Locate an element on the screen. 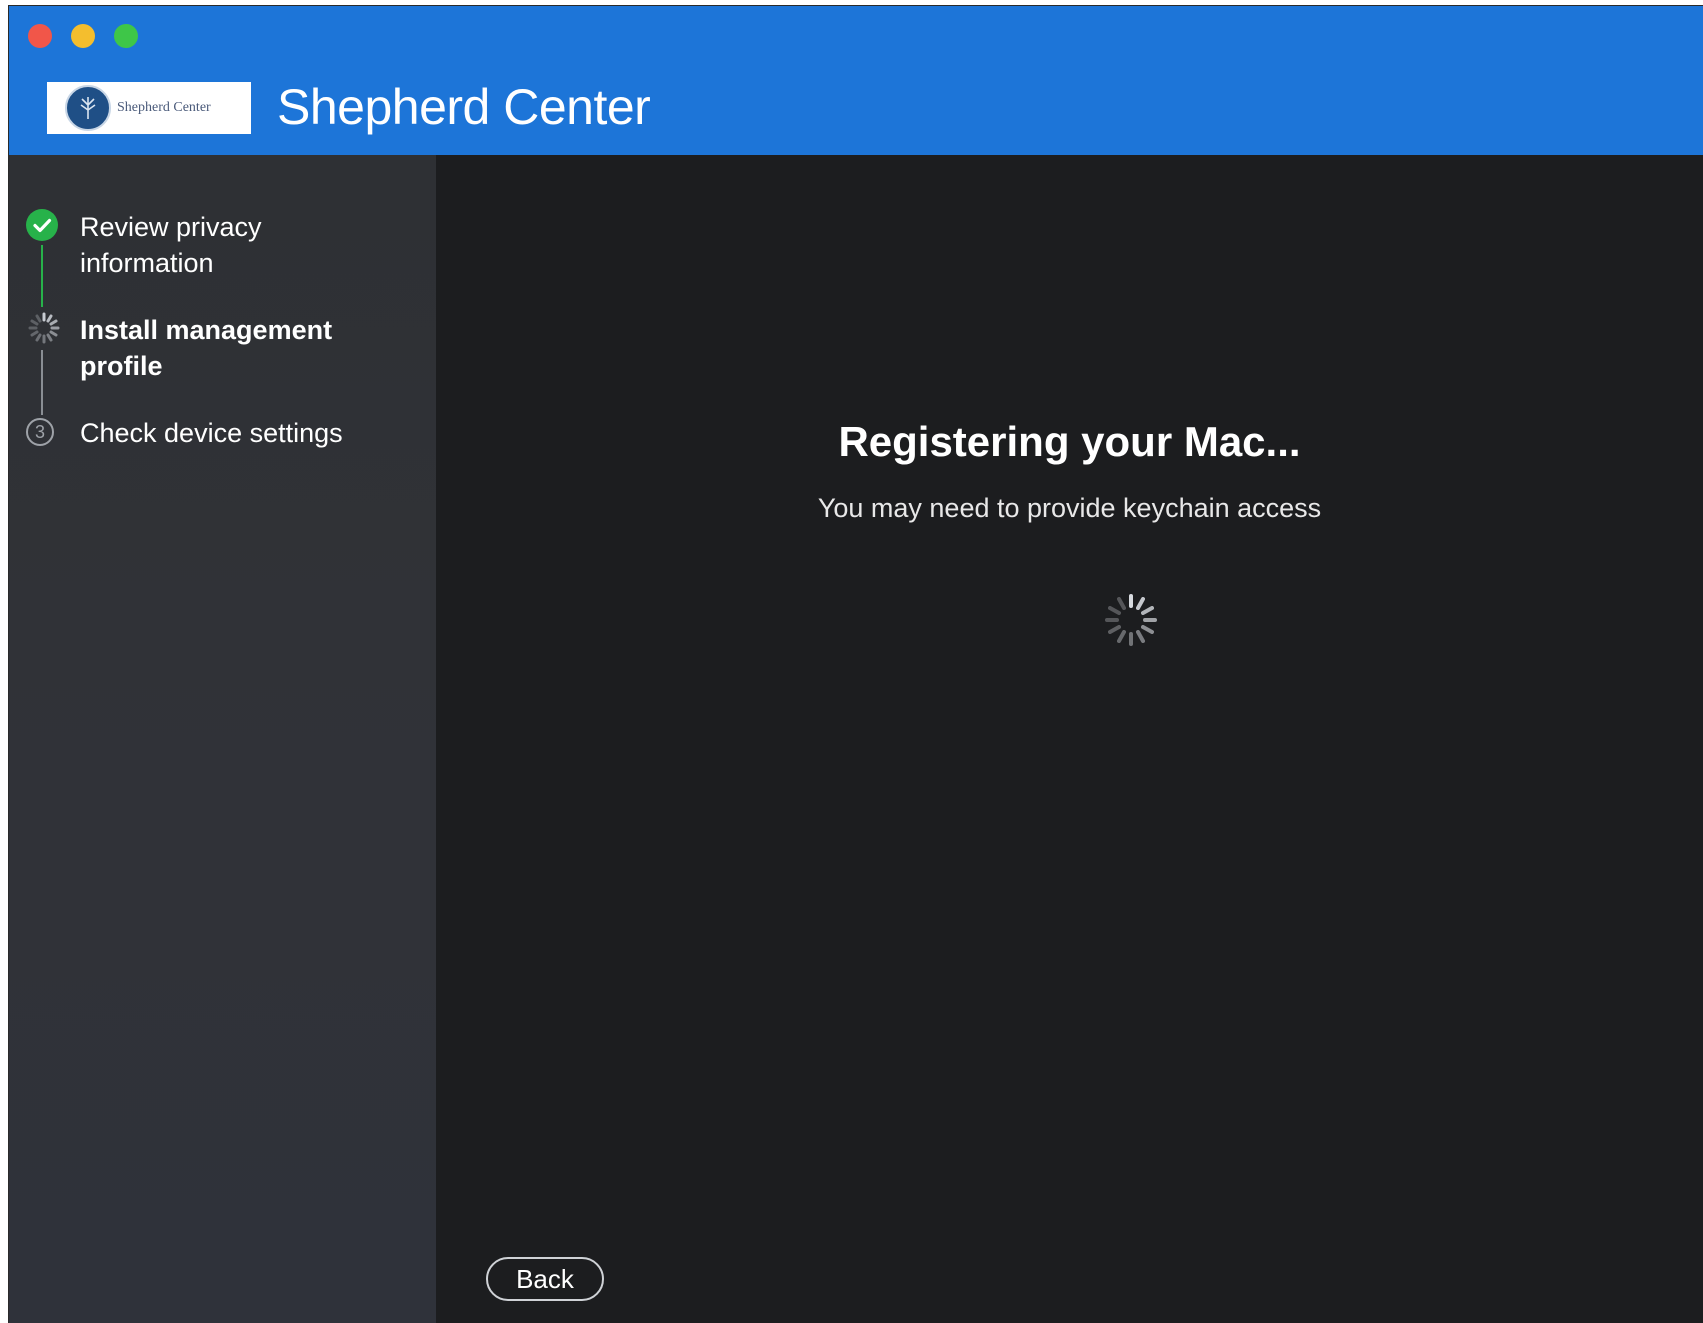 The height and width of the screenshot is (1323, 1703). status-message: You may need to provide keychain access is located at coordinates (1069, 508).